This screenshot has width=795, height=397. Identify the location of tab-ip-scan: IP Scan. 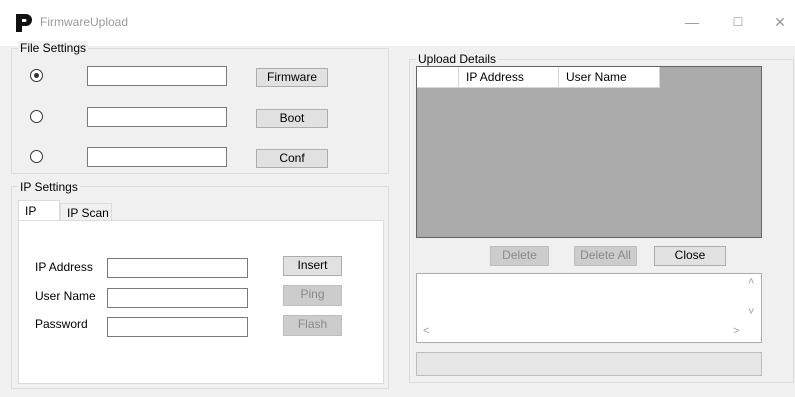
(86, 212).